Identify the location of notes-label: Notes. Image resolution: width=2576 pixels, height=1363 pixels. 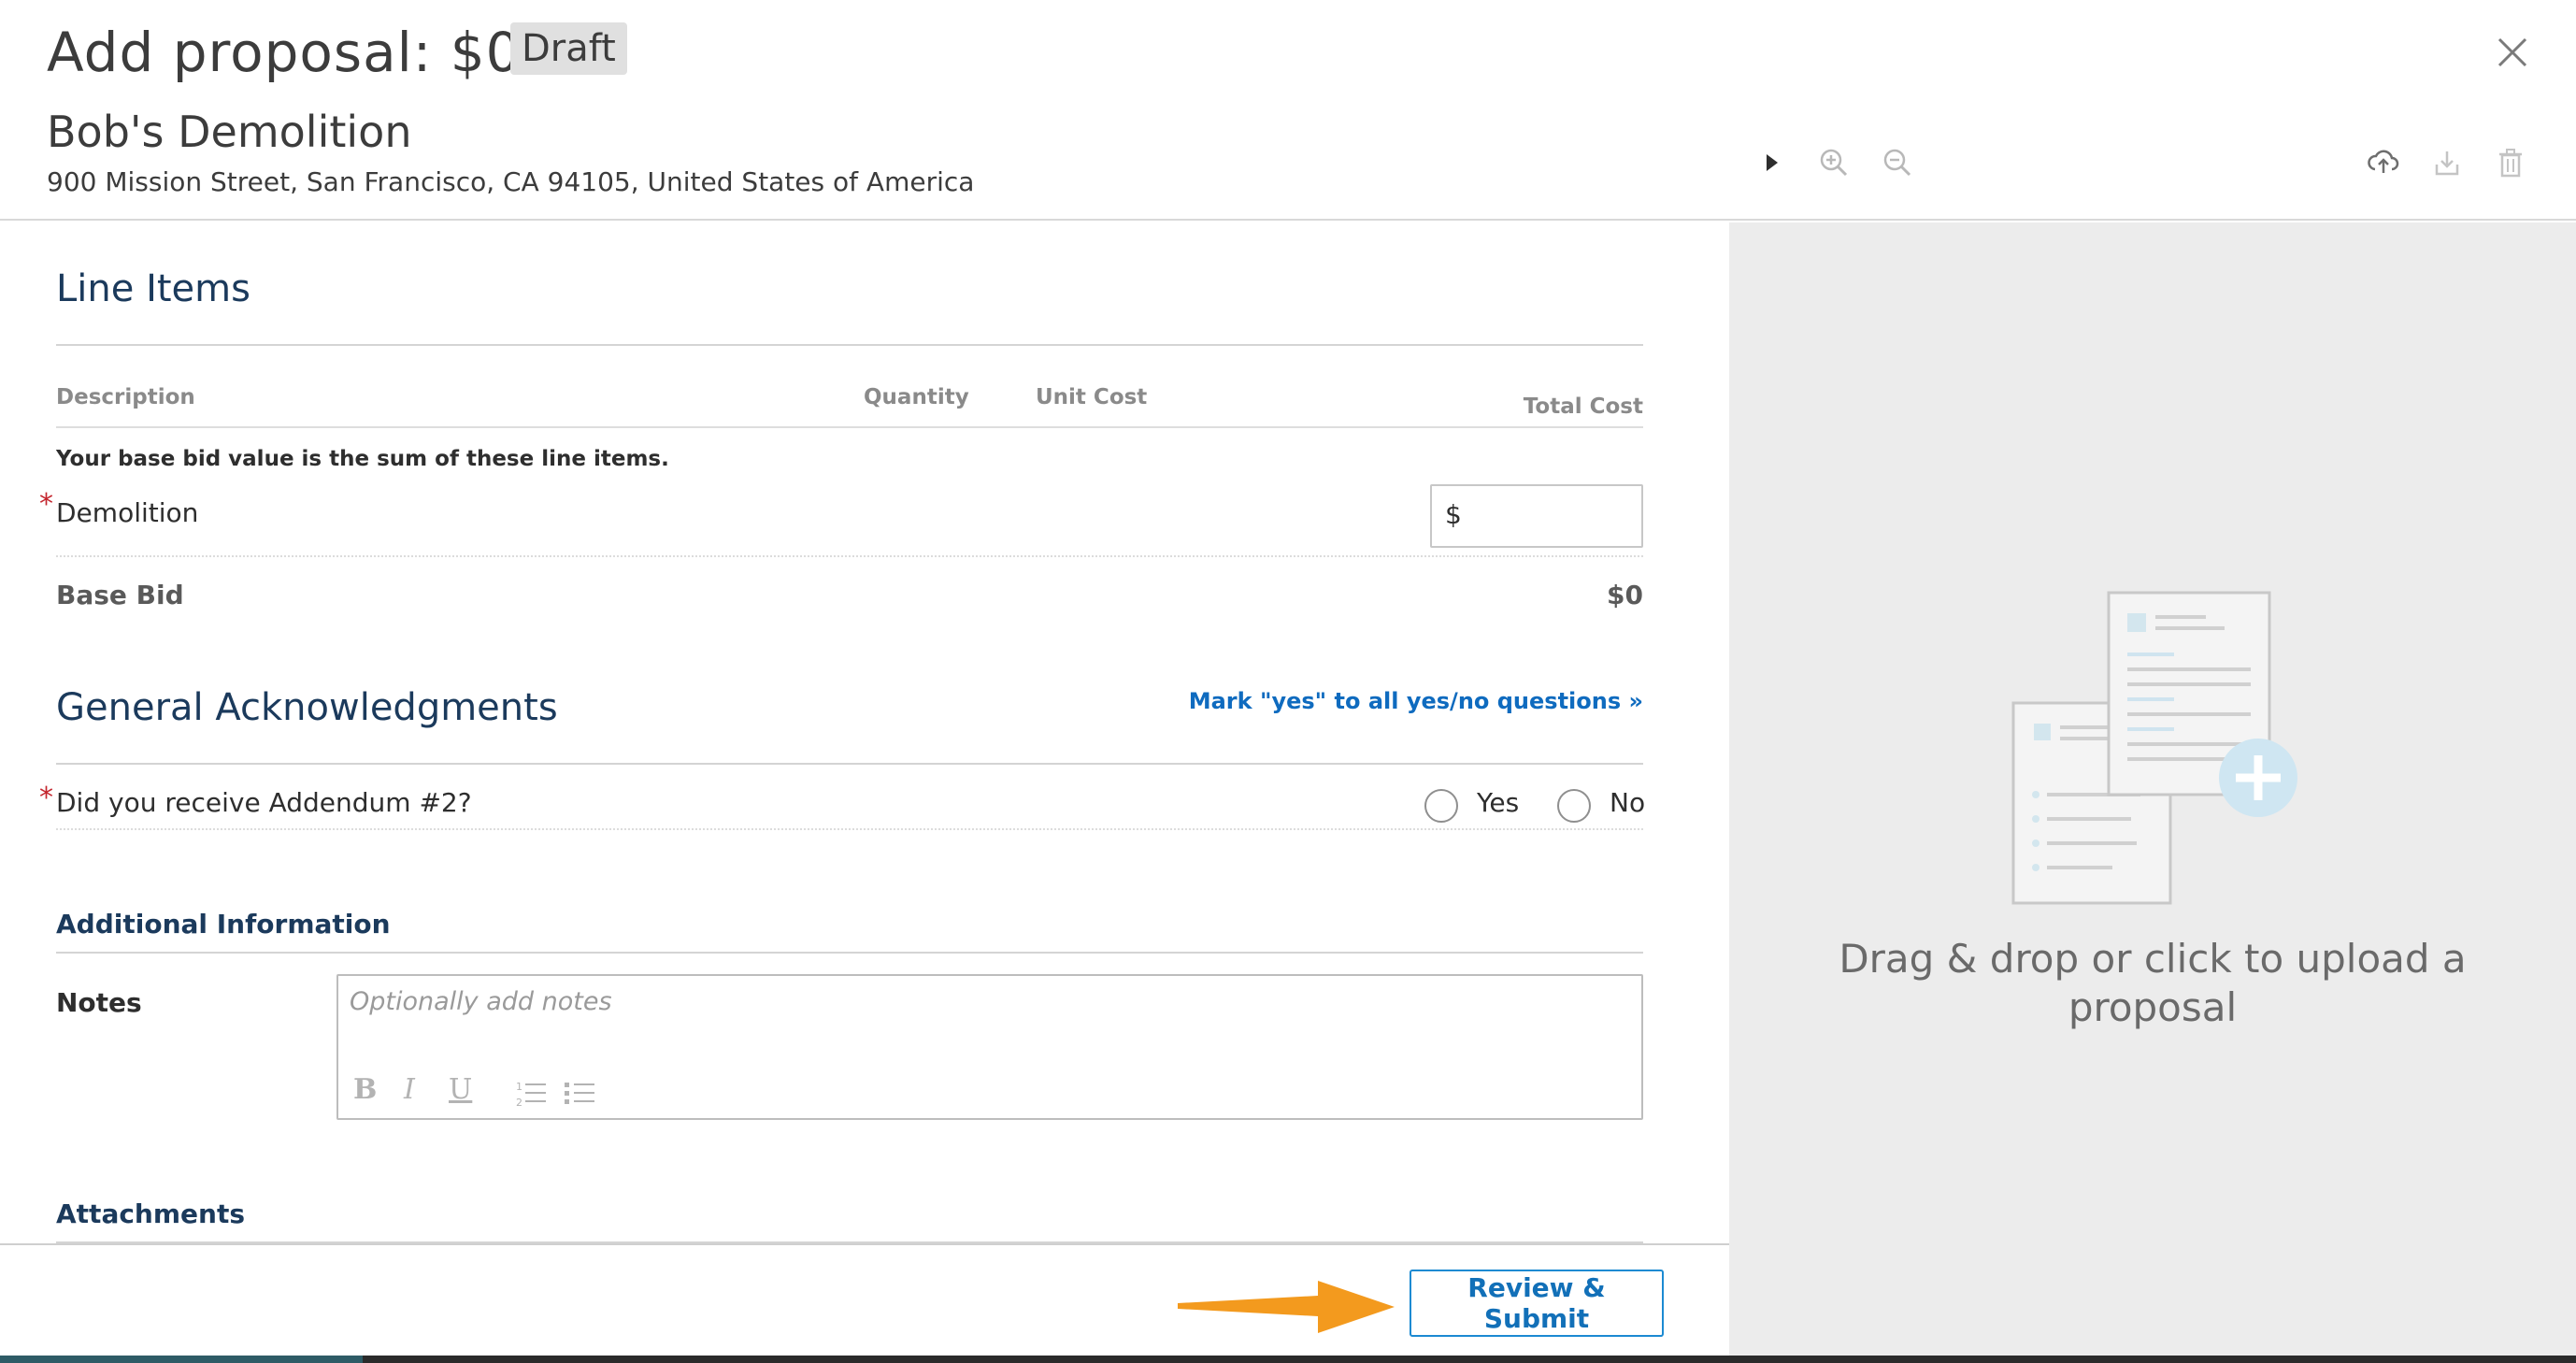
(99, 1002).